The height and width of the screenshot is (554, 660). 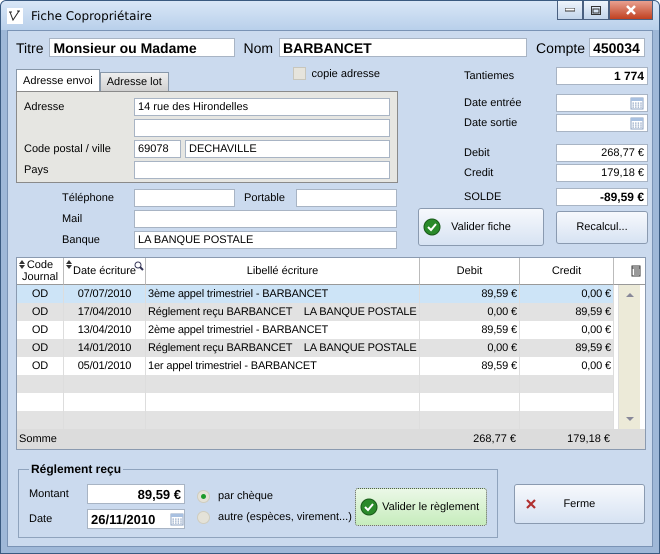 I want to click on compte-label: Compte, so click(x=561, y=48).